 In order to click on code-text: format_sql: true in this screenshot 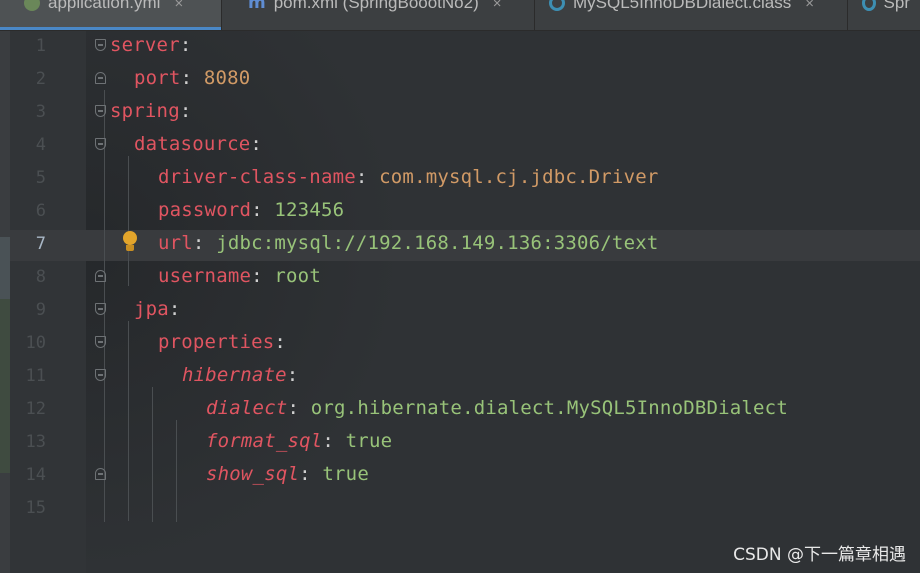, I will do `click(299, 441)`.